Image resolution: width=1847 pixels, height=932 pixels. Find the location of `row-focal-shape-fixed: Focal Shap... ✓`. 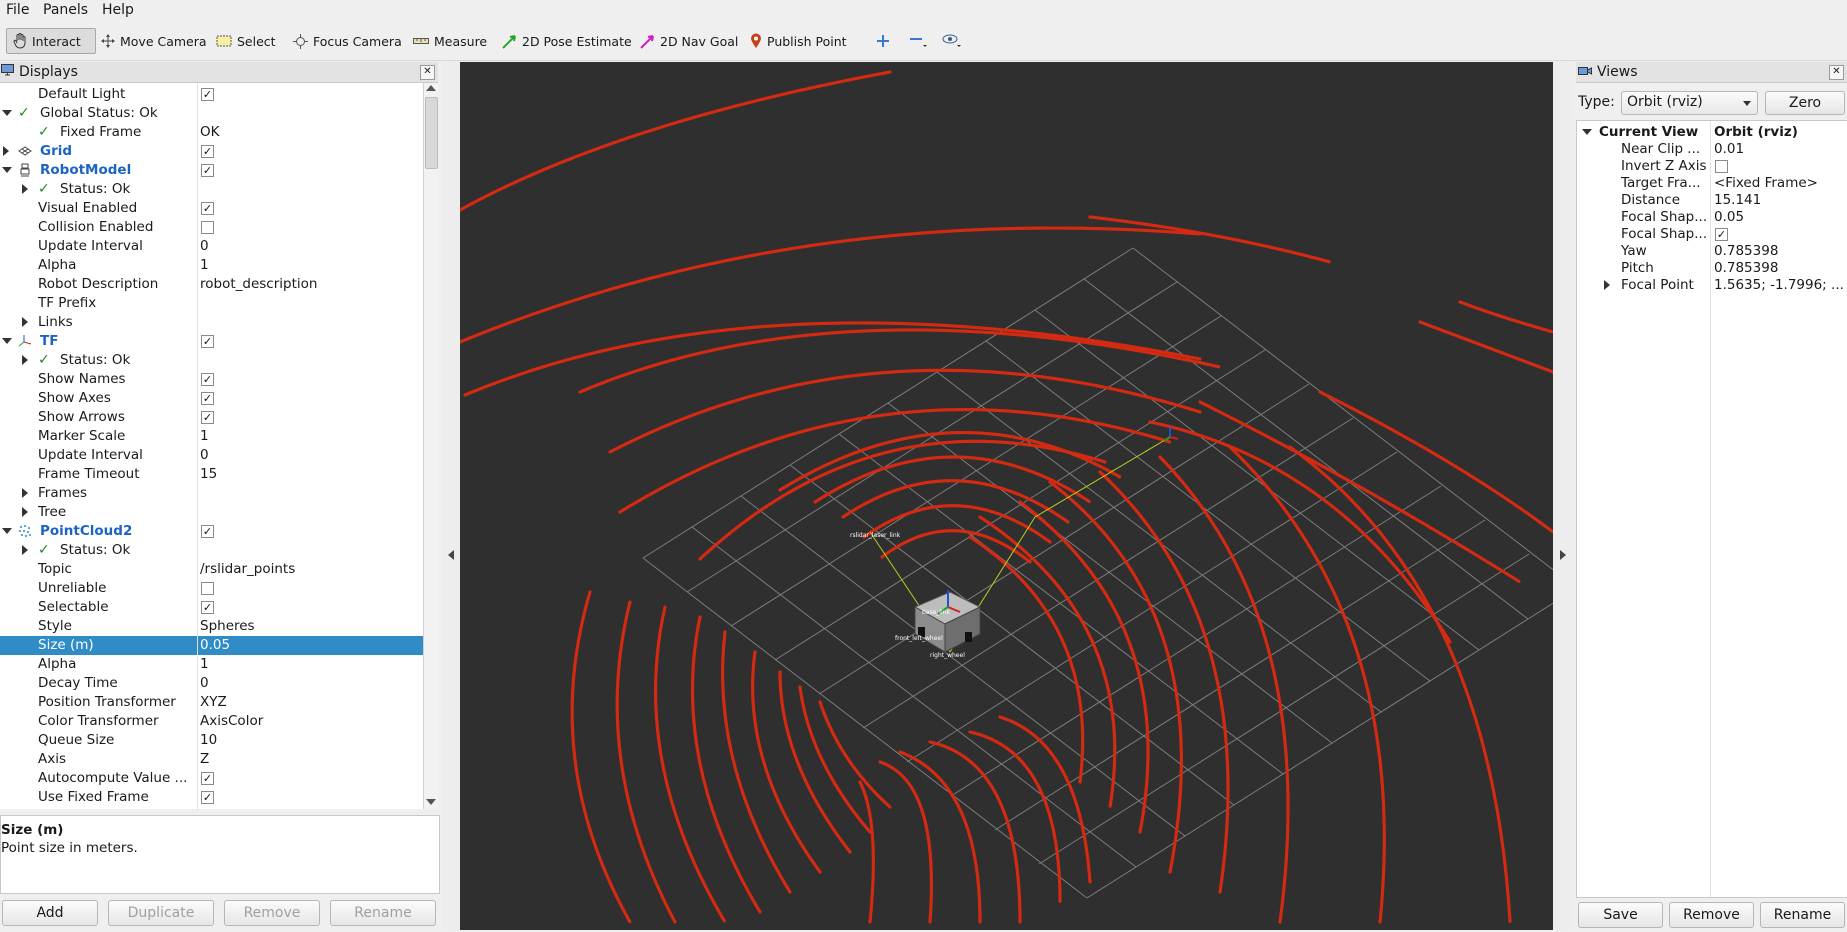

row-focal-shape-fixed: Focal Shap... ✓ is located at coordinates (1712, 234).